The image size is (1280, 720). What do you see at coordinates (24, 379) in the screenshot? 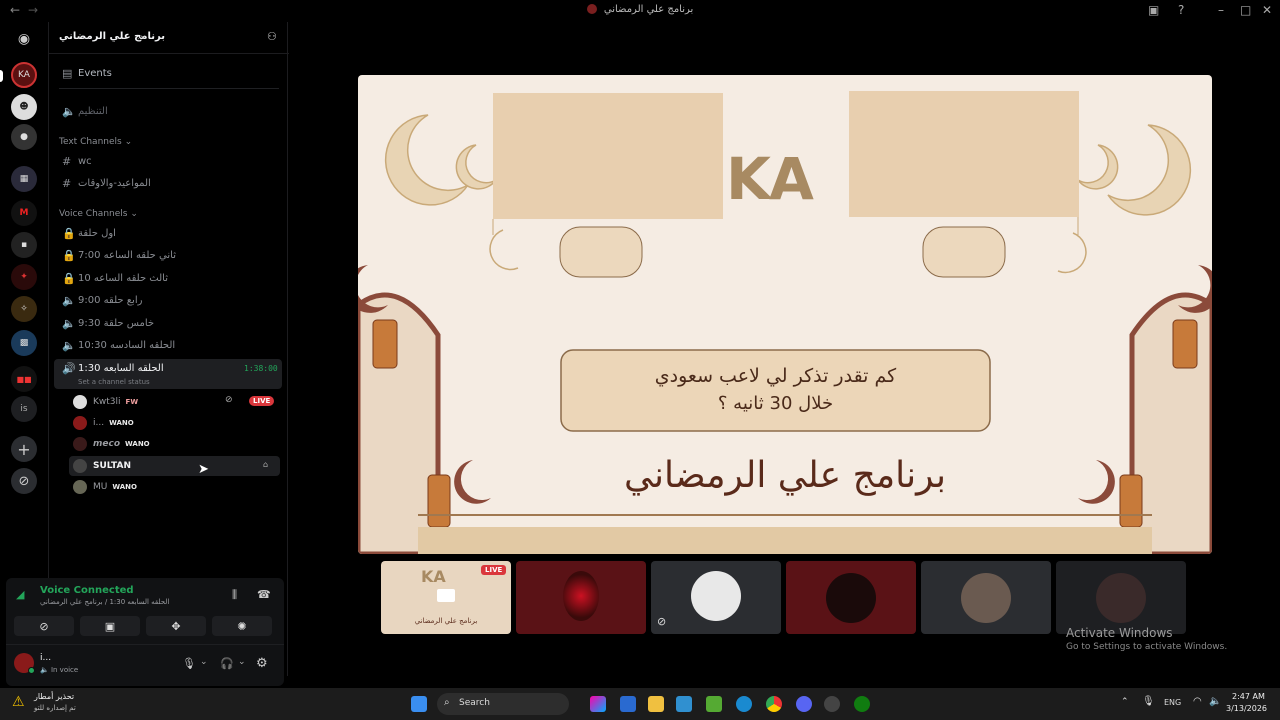
I see `server-icon-10: ■■` at bounding box center [24, 379].